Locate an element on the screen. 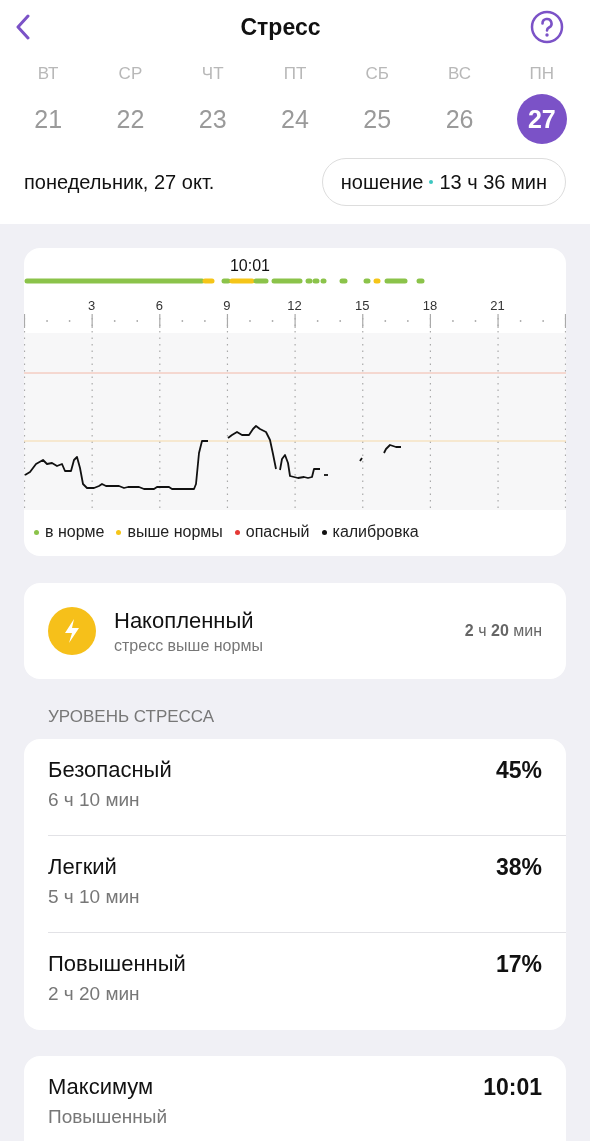  maximum-title: Максимум is located at coordinates (101, 1087).